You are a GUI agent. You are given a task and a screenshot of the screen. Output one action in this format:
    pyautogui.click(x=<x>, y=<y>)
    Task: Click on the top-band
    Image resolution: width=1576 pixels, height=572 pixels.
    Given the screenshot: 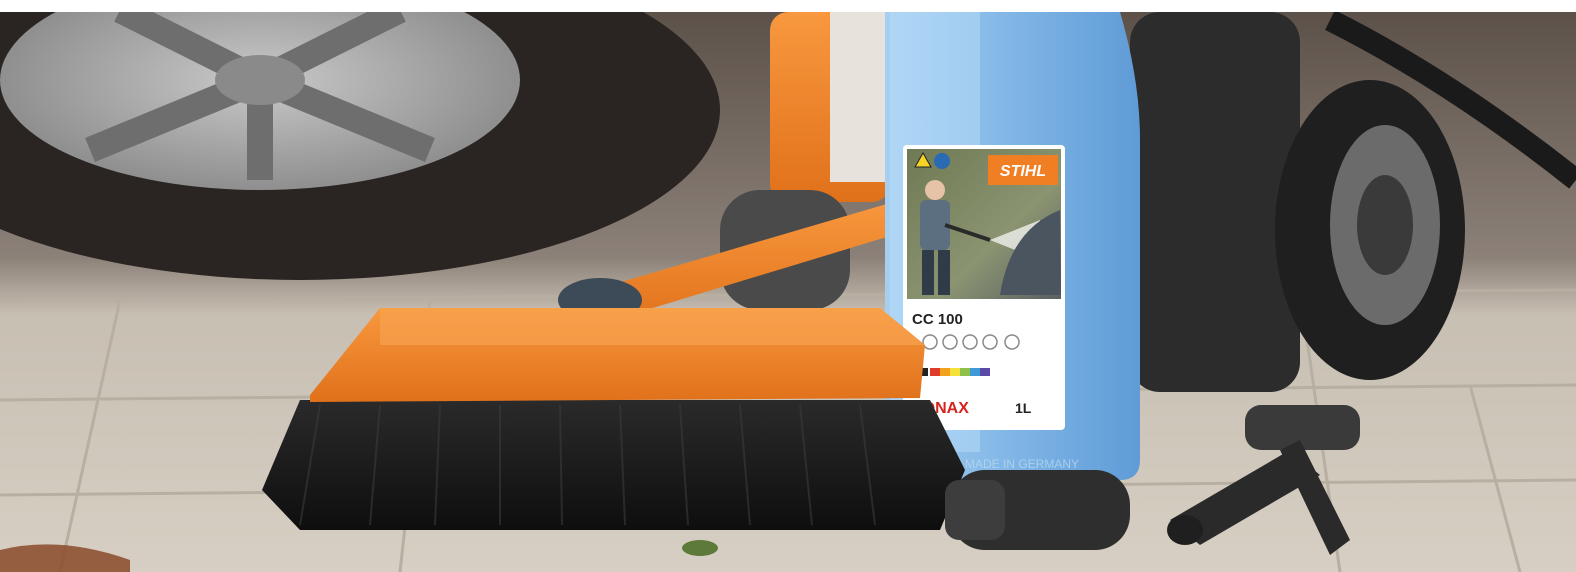 What is the action you would take?
    pyautogui.click(x=788, y=6)
    